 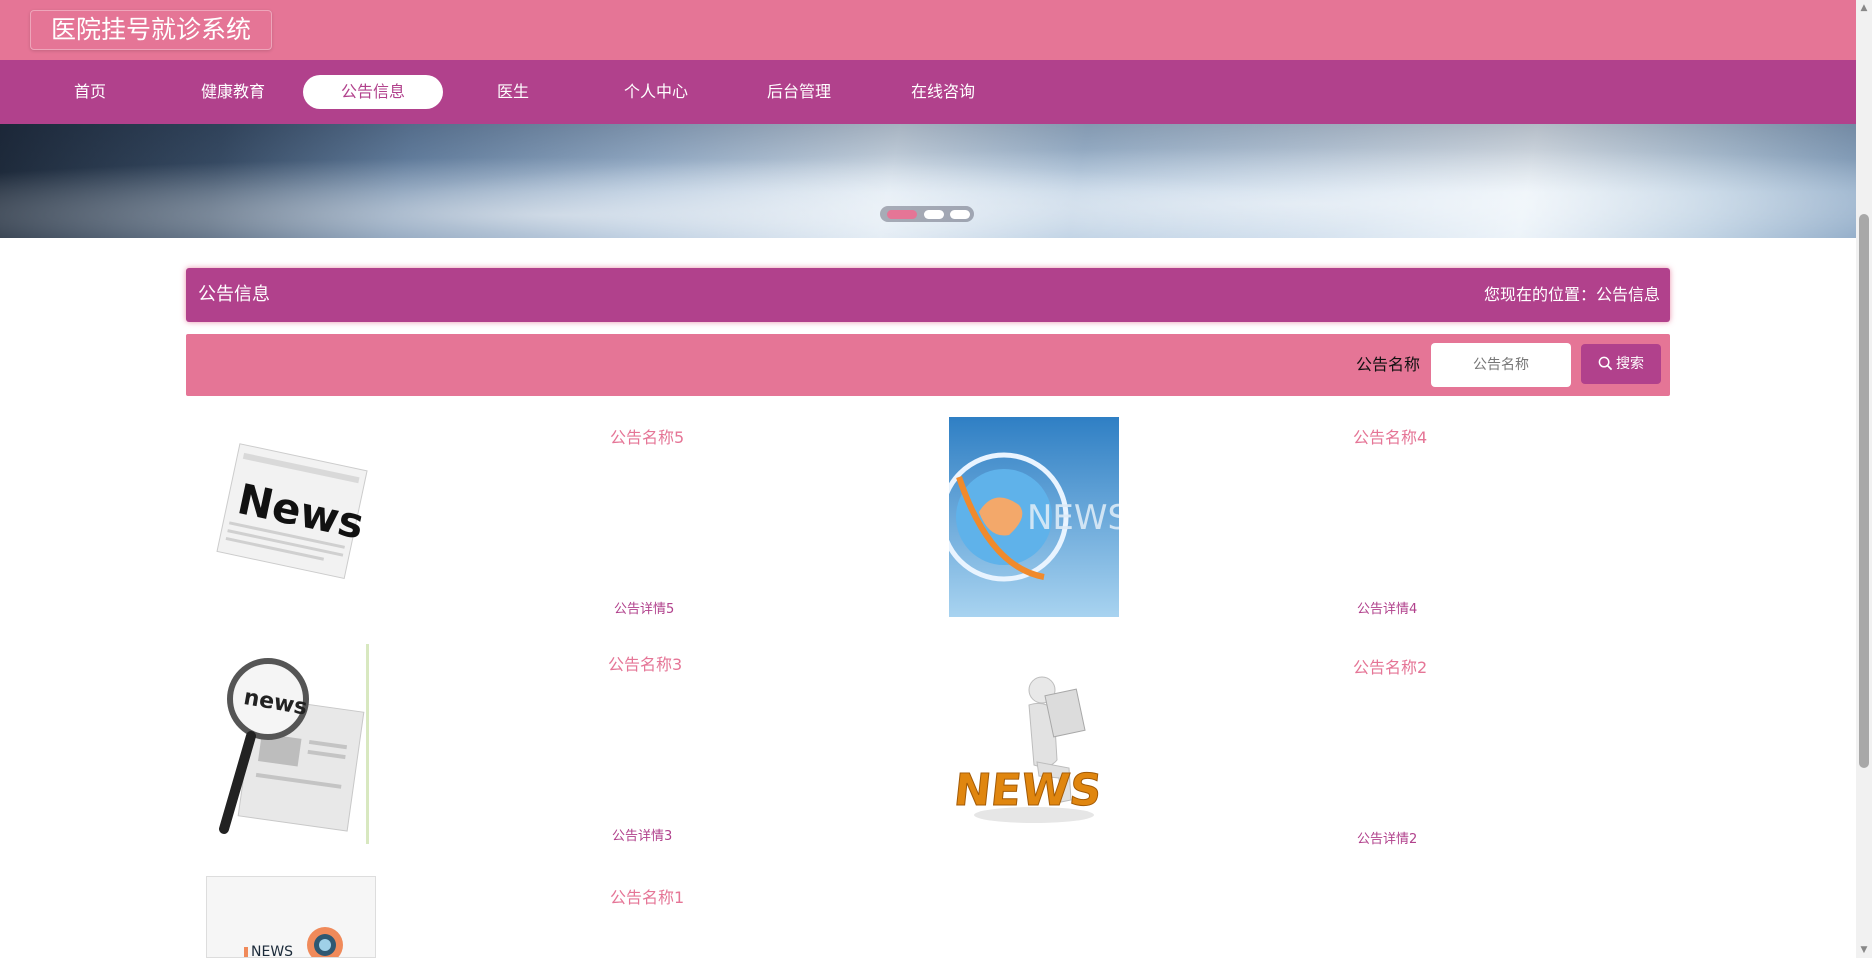 I want to click on notice-title-2: 公告名称2, so click(x=1390, y=666).